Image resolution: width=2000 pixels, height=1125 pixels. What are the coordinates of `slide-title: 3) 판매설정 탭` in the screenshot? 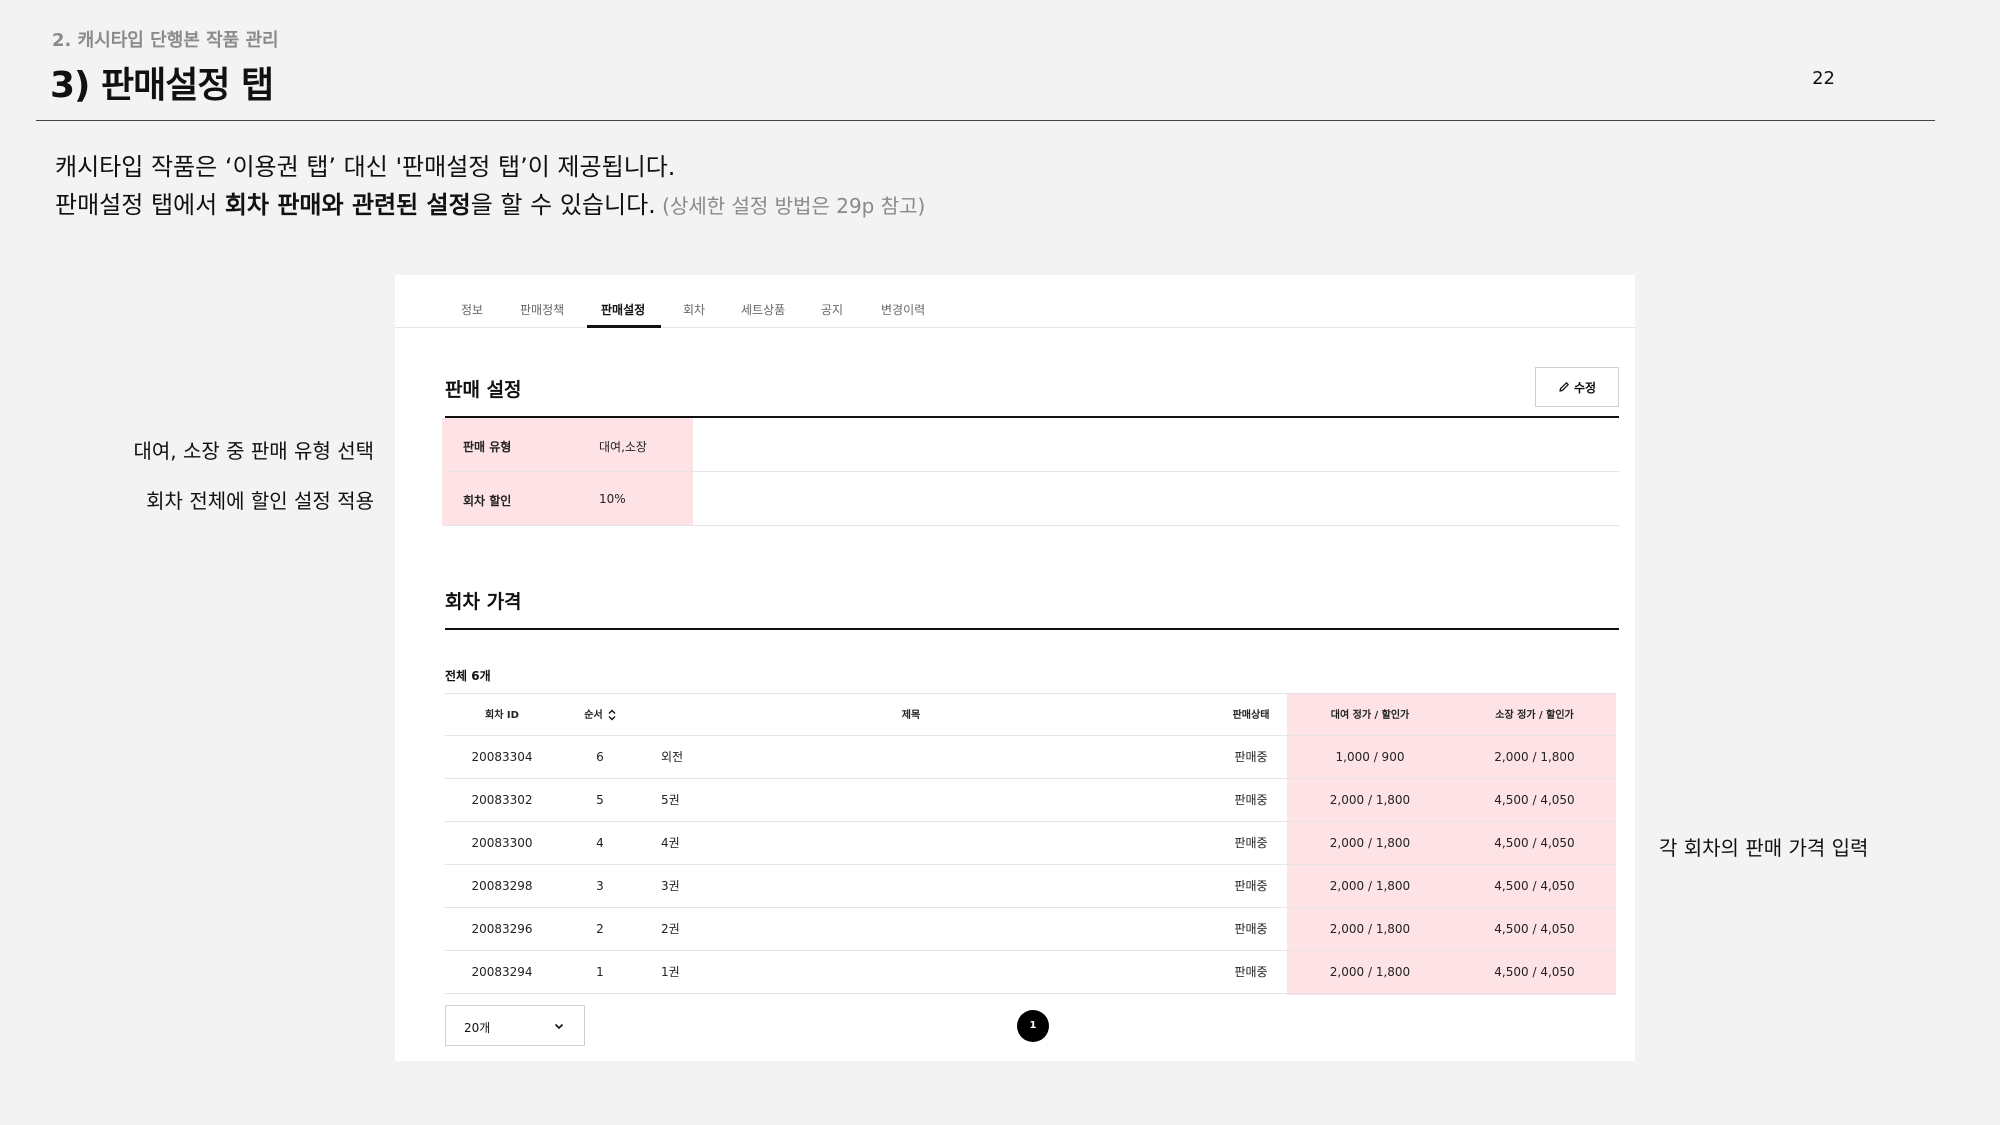 It's located at (162, 85).